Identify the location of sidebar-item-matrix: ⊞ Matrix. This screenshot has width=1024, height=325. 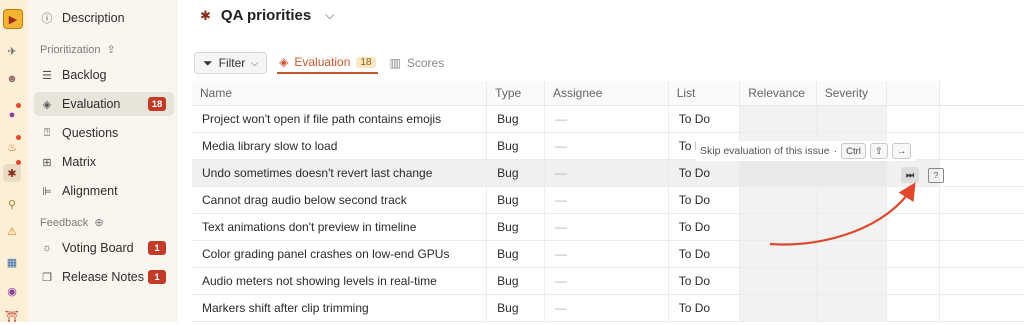
(104, 162).